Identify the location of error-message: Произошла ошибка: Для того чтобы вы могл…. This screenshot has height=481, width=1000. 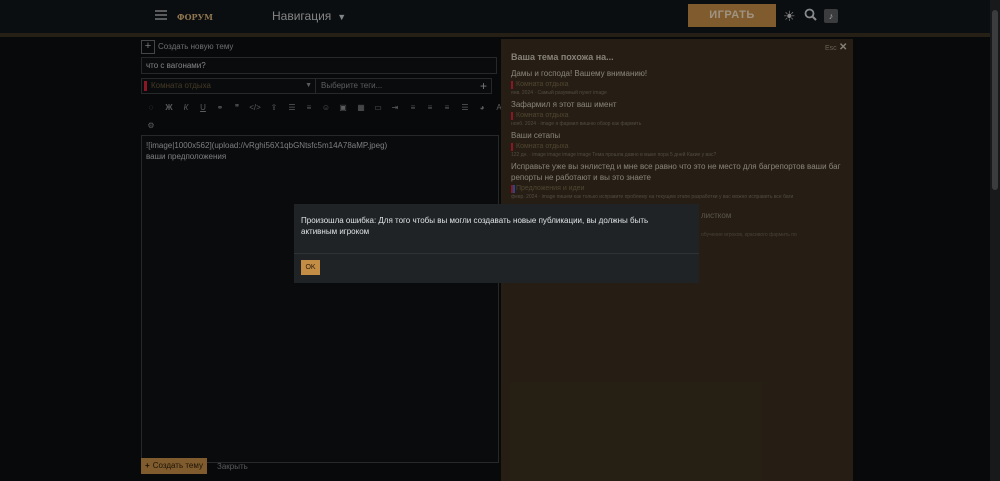
(475, 226).